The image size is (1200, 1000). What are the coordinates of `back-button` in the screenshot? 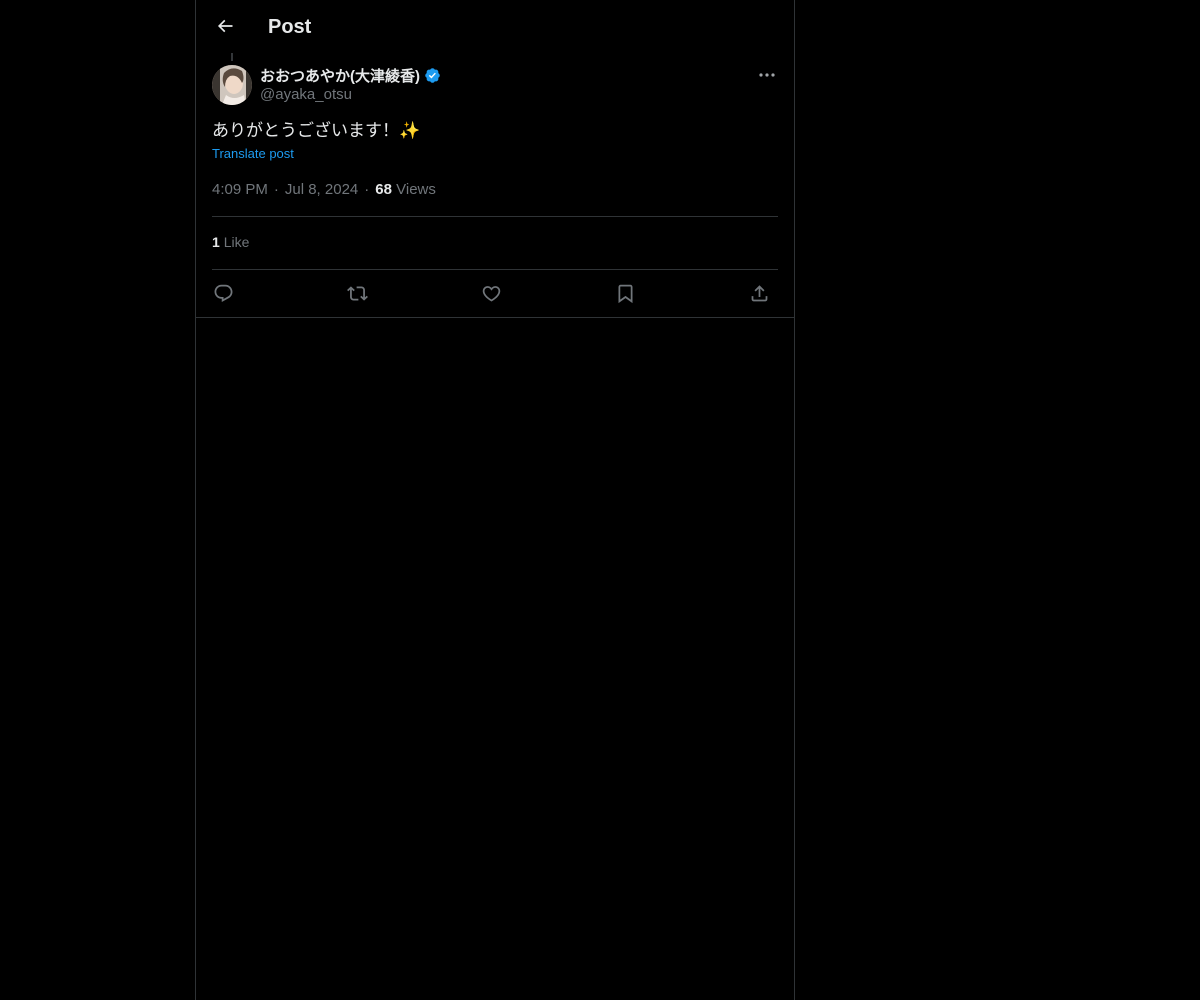 It's located at (225, 26).